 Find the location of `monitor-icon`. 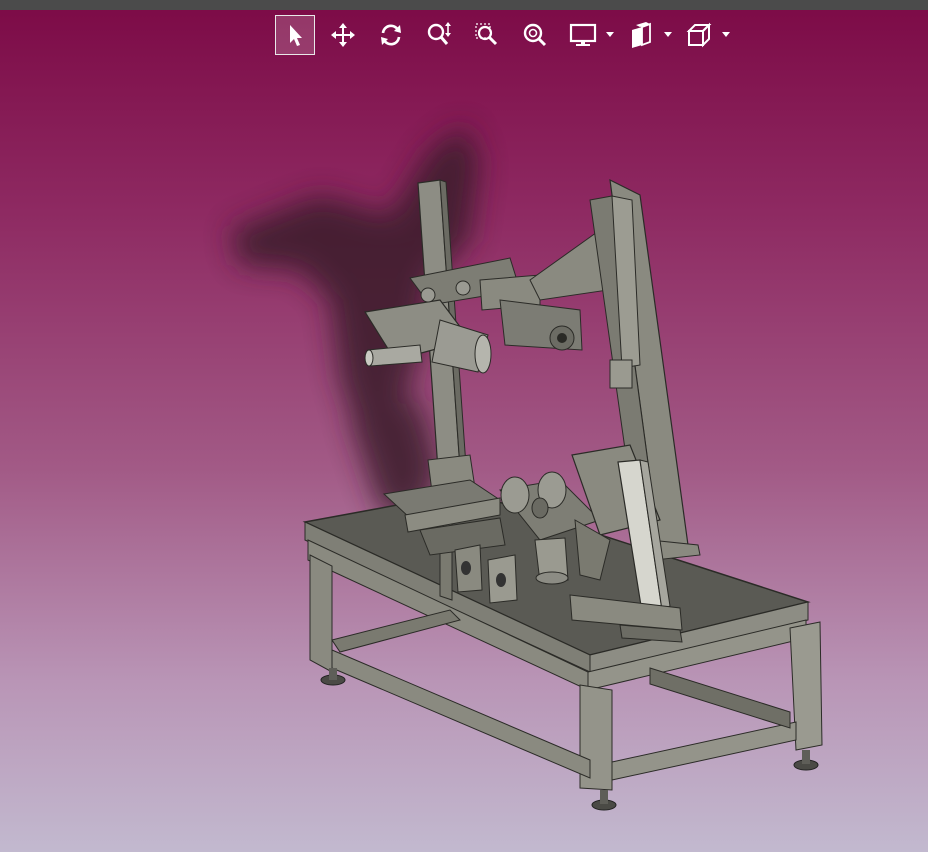

monitor-icon is located at coordinates (583, 34).